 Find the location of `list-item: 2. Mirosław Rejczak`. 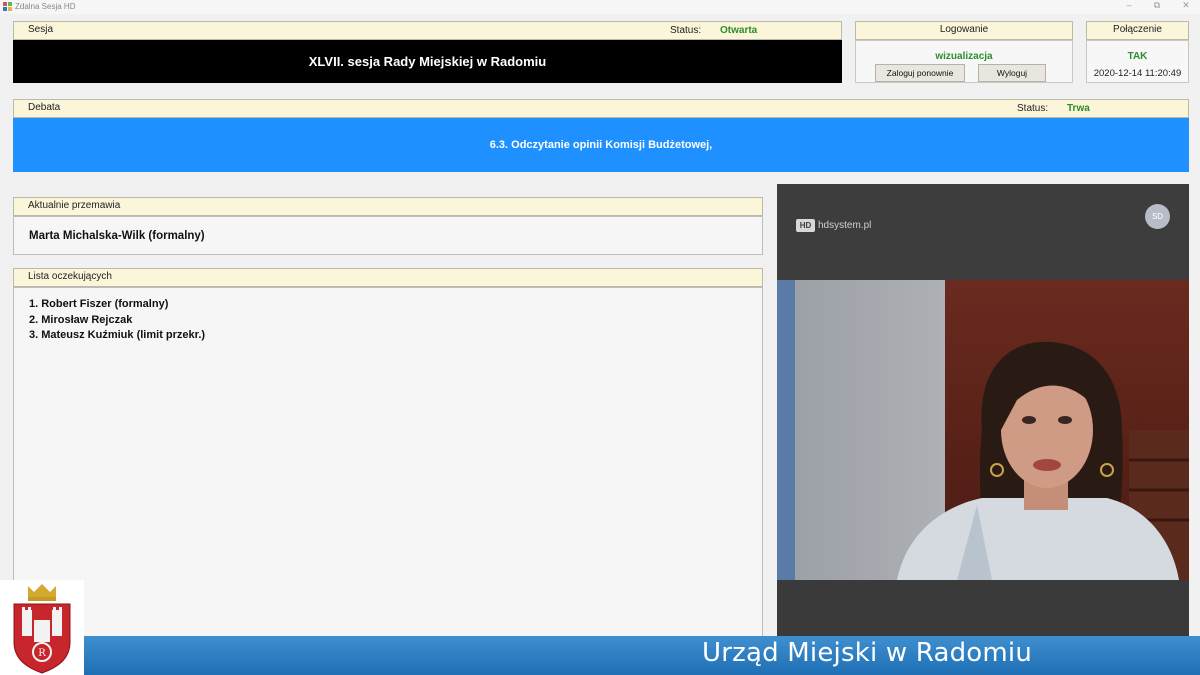

list-item: 2. Mirosław Rejczak is located at coordinates (81, 319).